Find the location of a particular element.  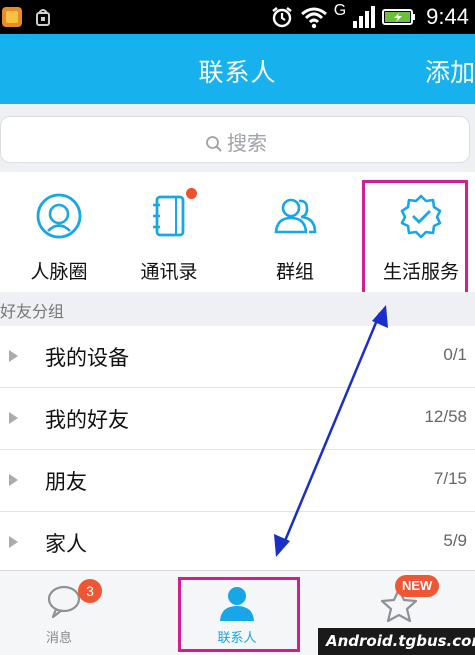

clock-time: 9:44 is located at coordinates (447, 16).